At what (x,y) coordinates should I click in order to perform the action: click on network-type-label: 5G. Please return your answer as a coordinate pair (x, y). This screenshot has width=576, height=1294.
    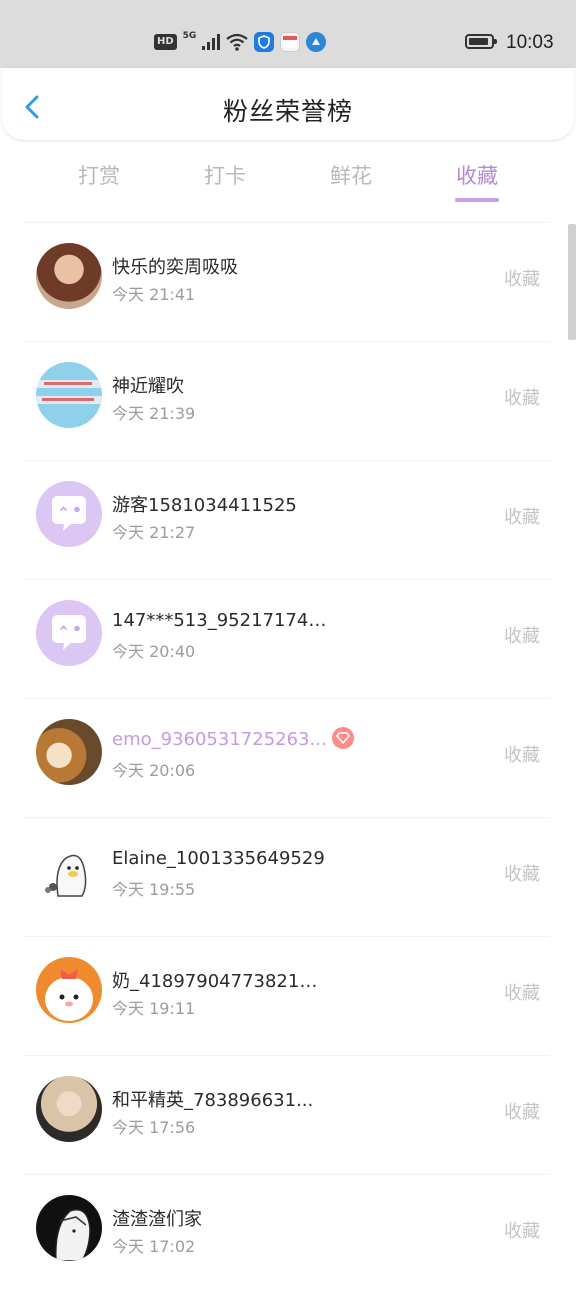
    Looking at the image, I should click on (189, 36).